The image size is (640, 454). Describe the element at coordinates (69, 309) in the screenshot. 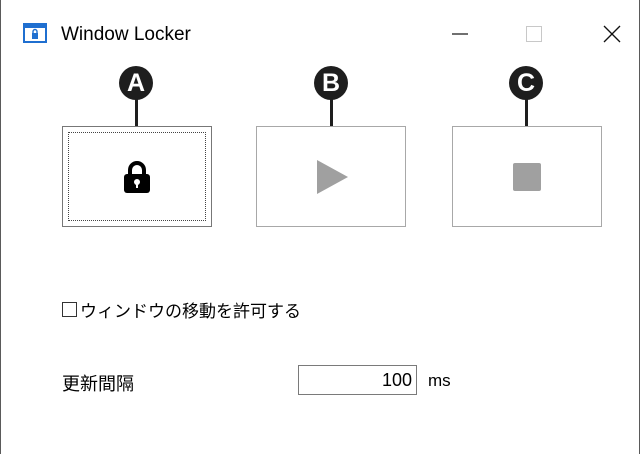

I see `allow-move-checkbox` at that location.